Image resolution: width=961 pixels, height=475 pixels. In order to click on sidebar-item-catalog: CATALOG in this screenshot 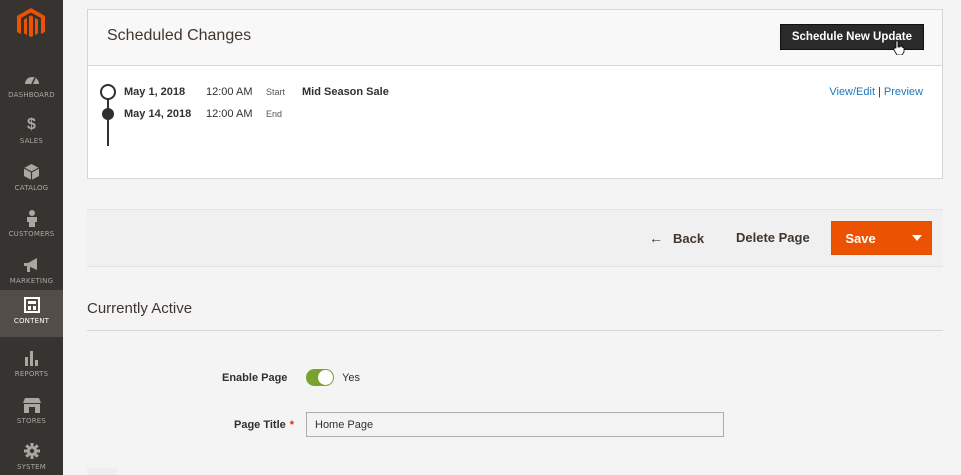, I will do `click(31, 180)`.